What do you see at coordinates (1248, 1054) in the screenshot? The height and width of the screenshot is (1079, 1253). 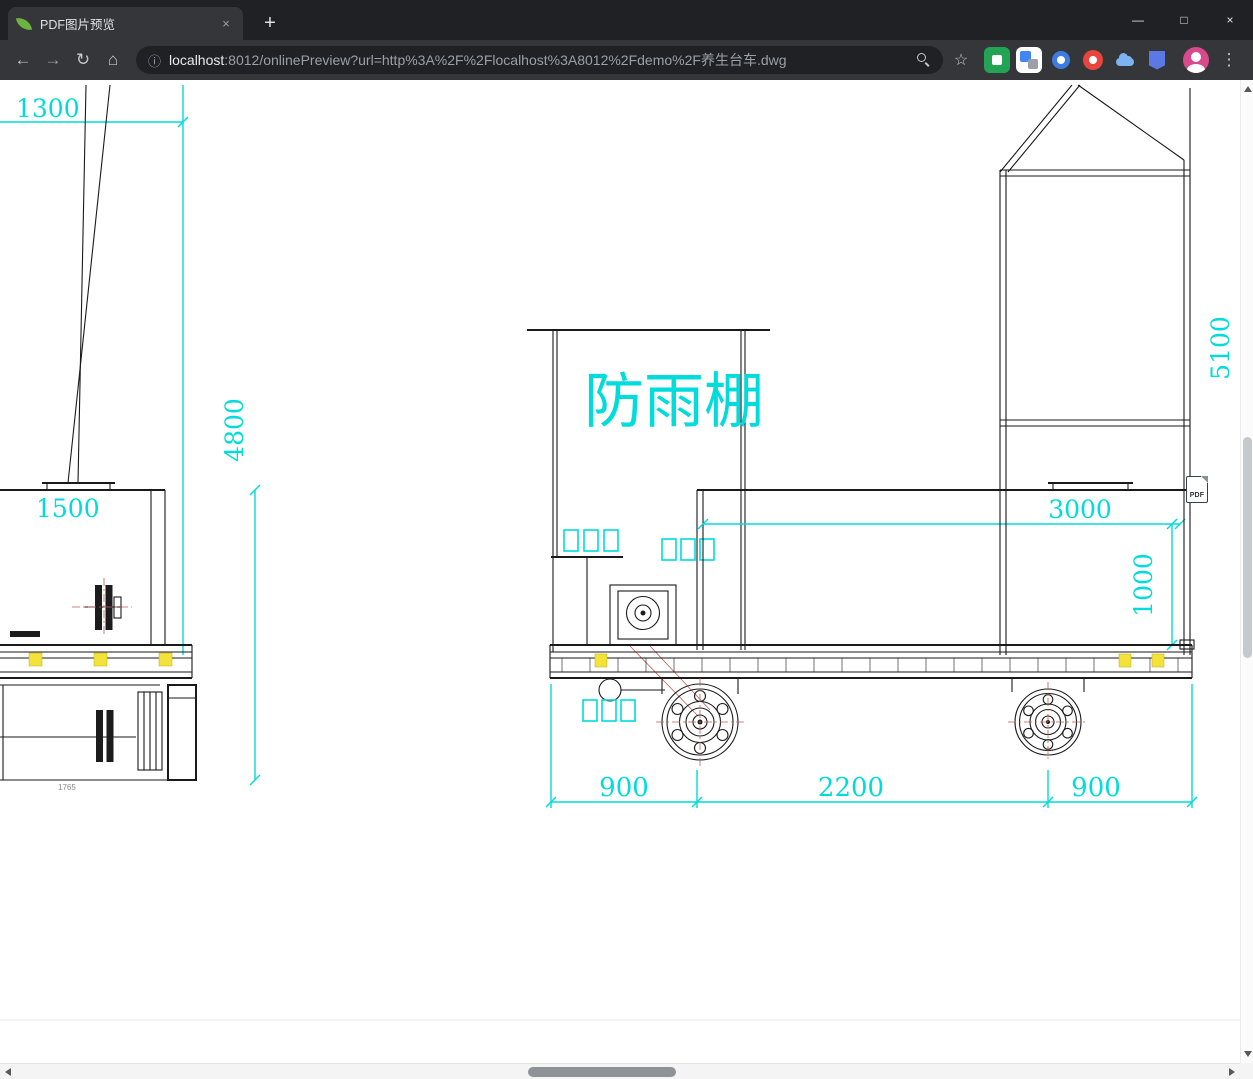 I see `scroll-down-arrow-icon` at bounding box center [1248, 1054].